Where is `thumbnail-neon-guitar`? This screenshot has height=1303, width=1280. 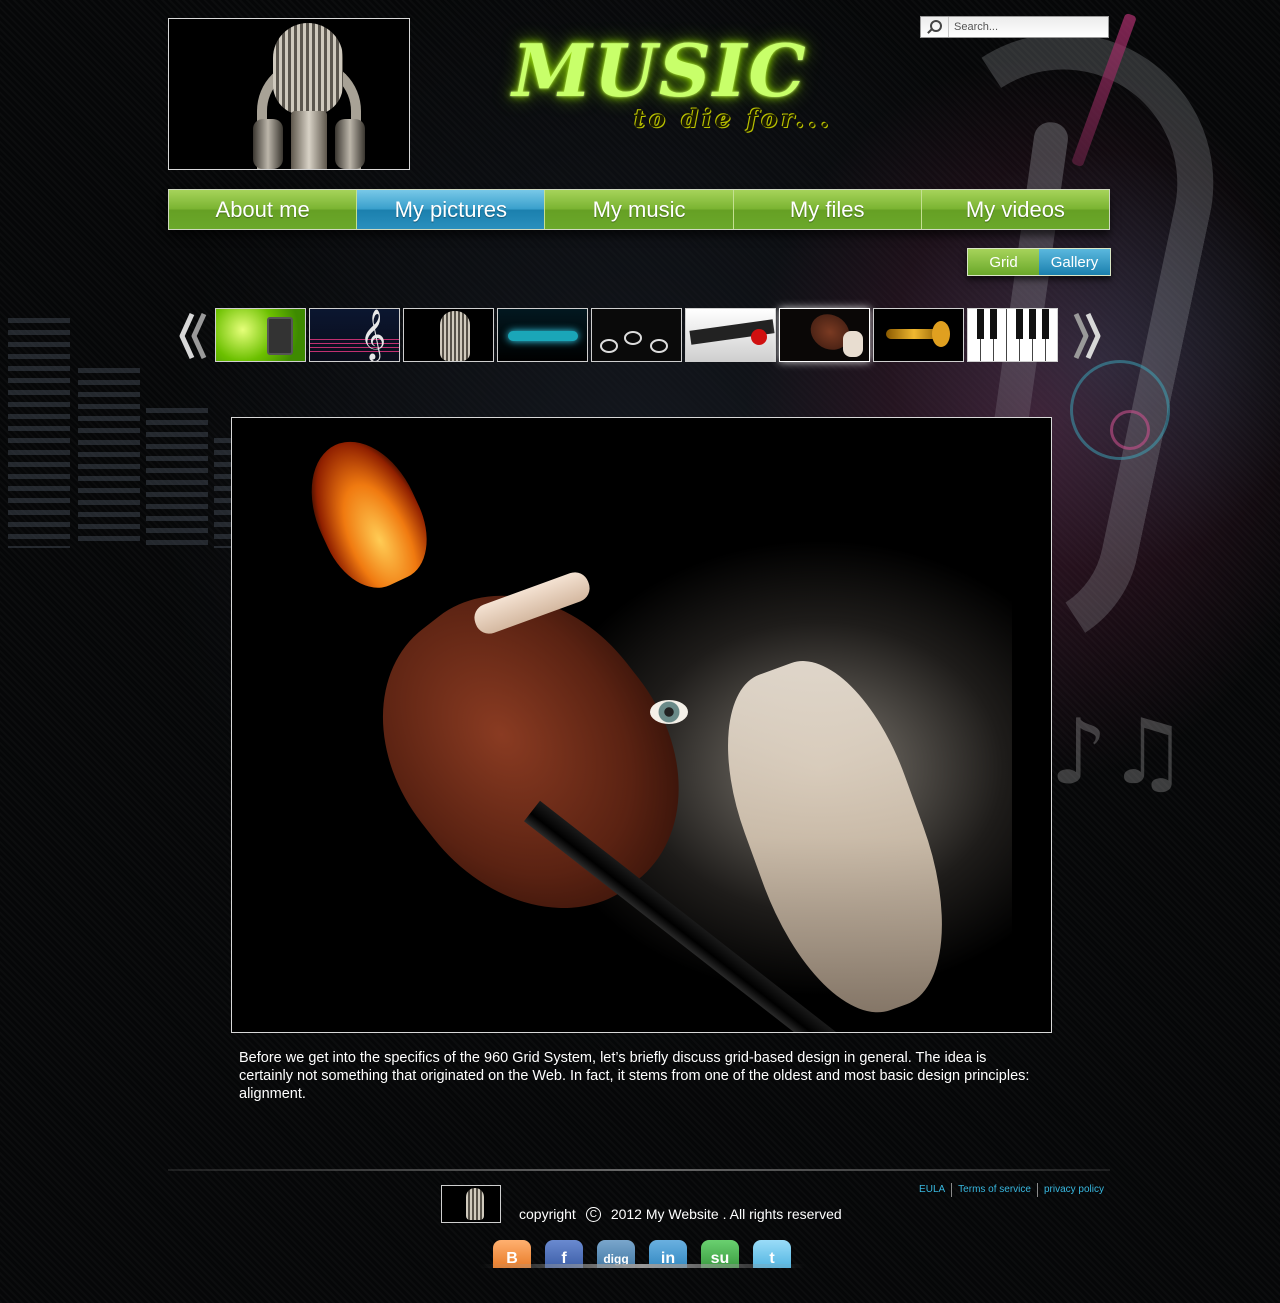
thumbnail-neon-guitar is located at coordinates (542, 335).